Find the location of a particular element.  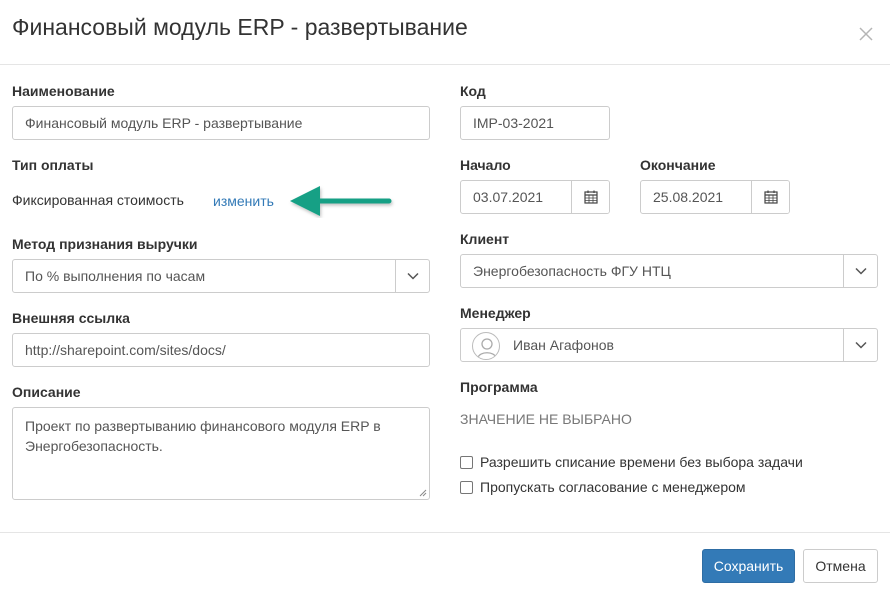

start-date-calendar-button is located at coordinates (590, 197).